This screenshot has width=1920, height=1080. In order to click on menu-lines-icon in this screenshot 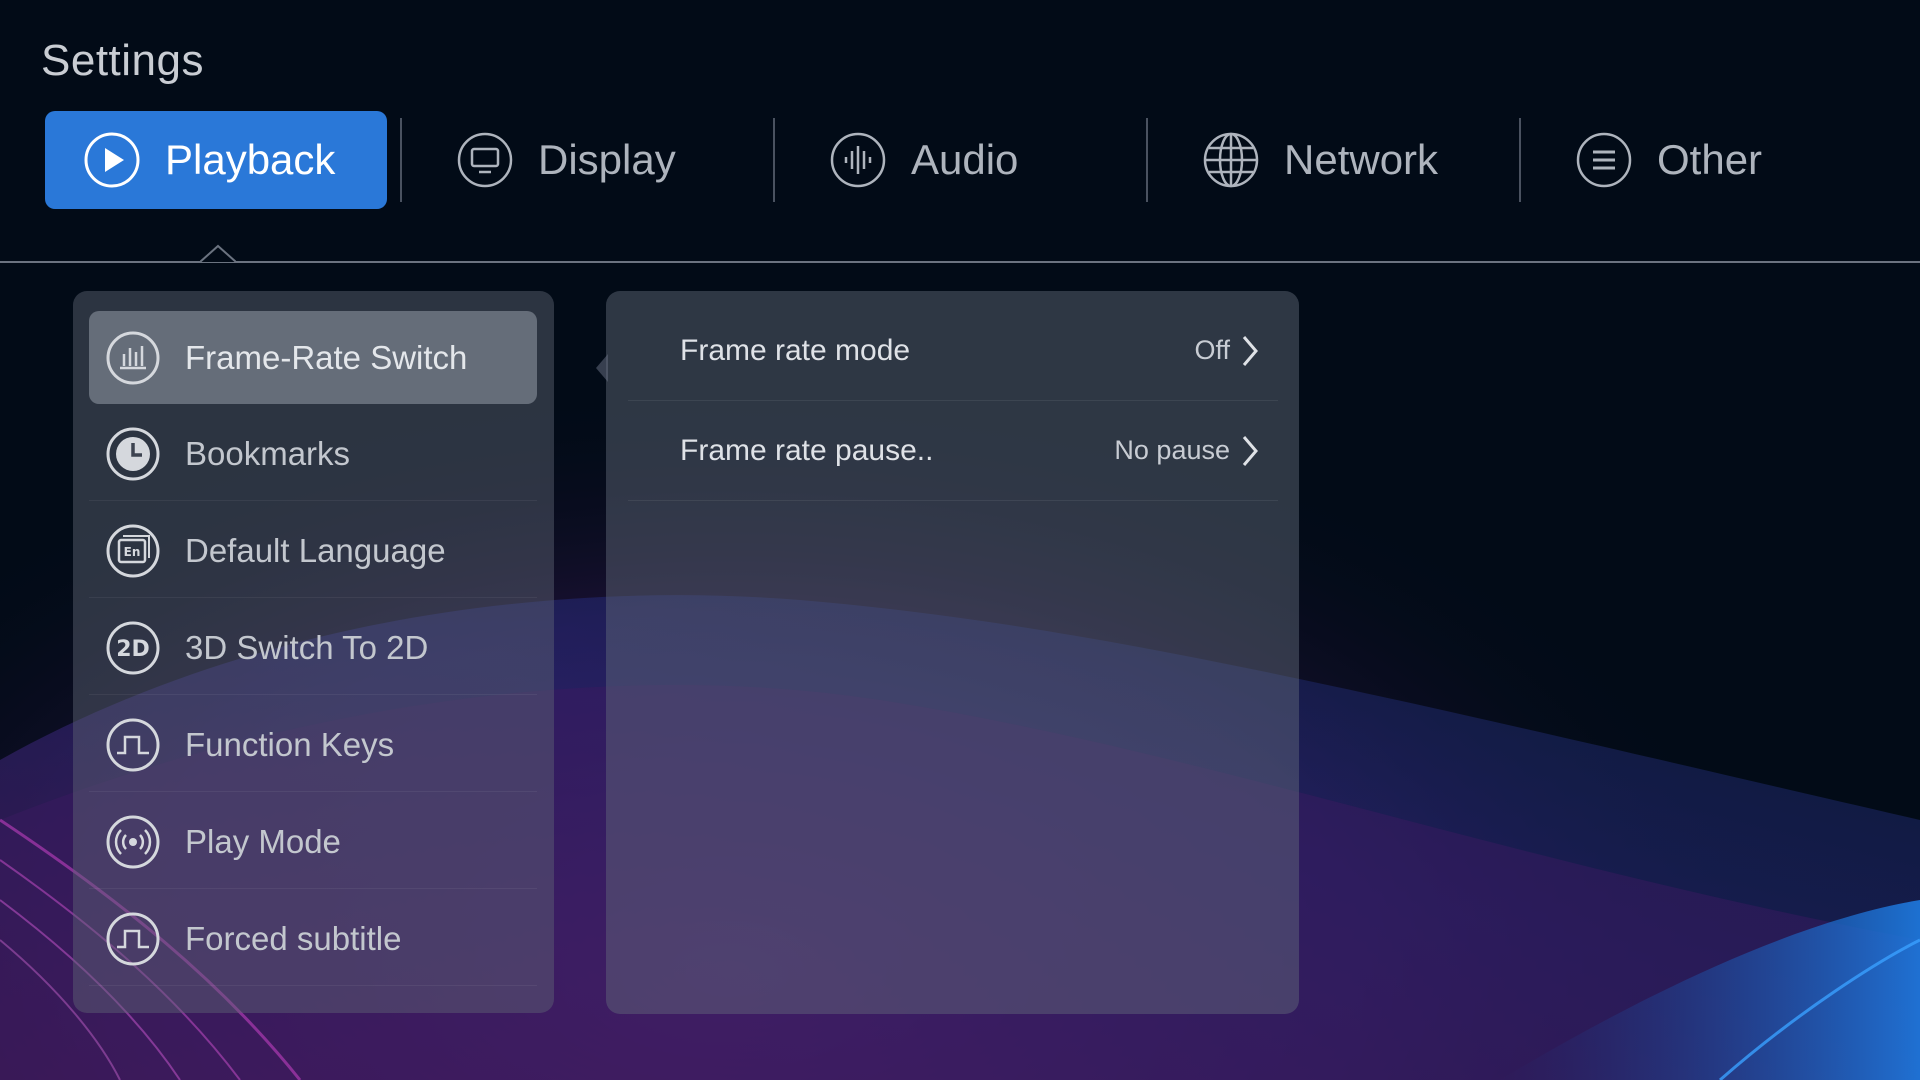, I will do `click(1604, 160)`.